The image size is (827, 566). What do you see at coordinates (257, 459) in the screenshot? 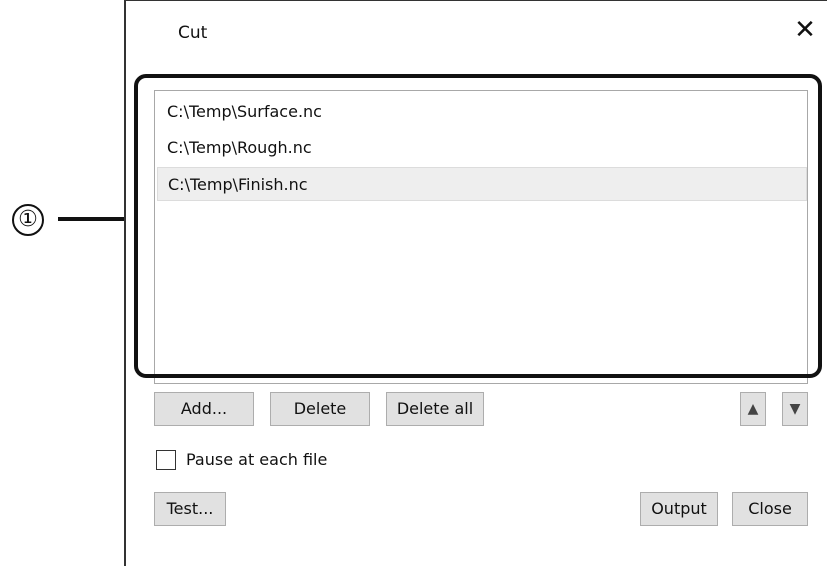
I see `pause-checkbox-label: Pause at each file` at bounding box center [257, 459].